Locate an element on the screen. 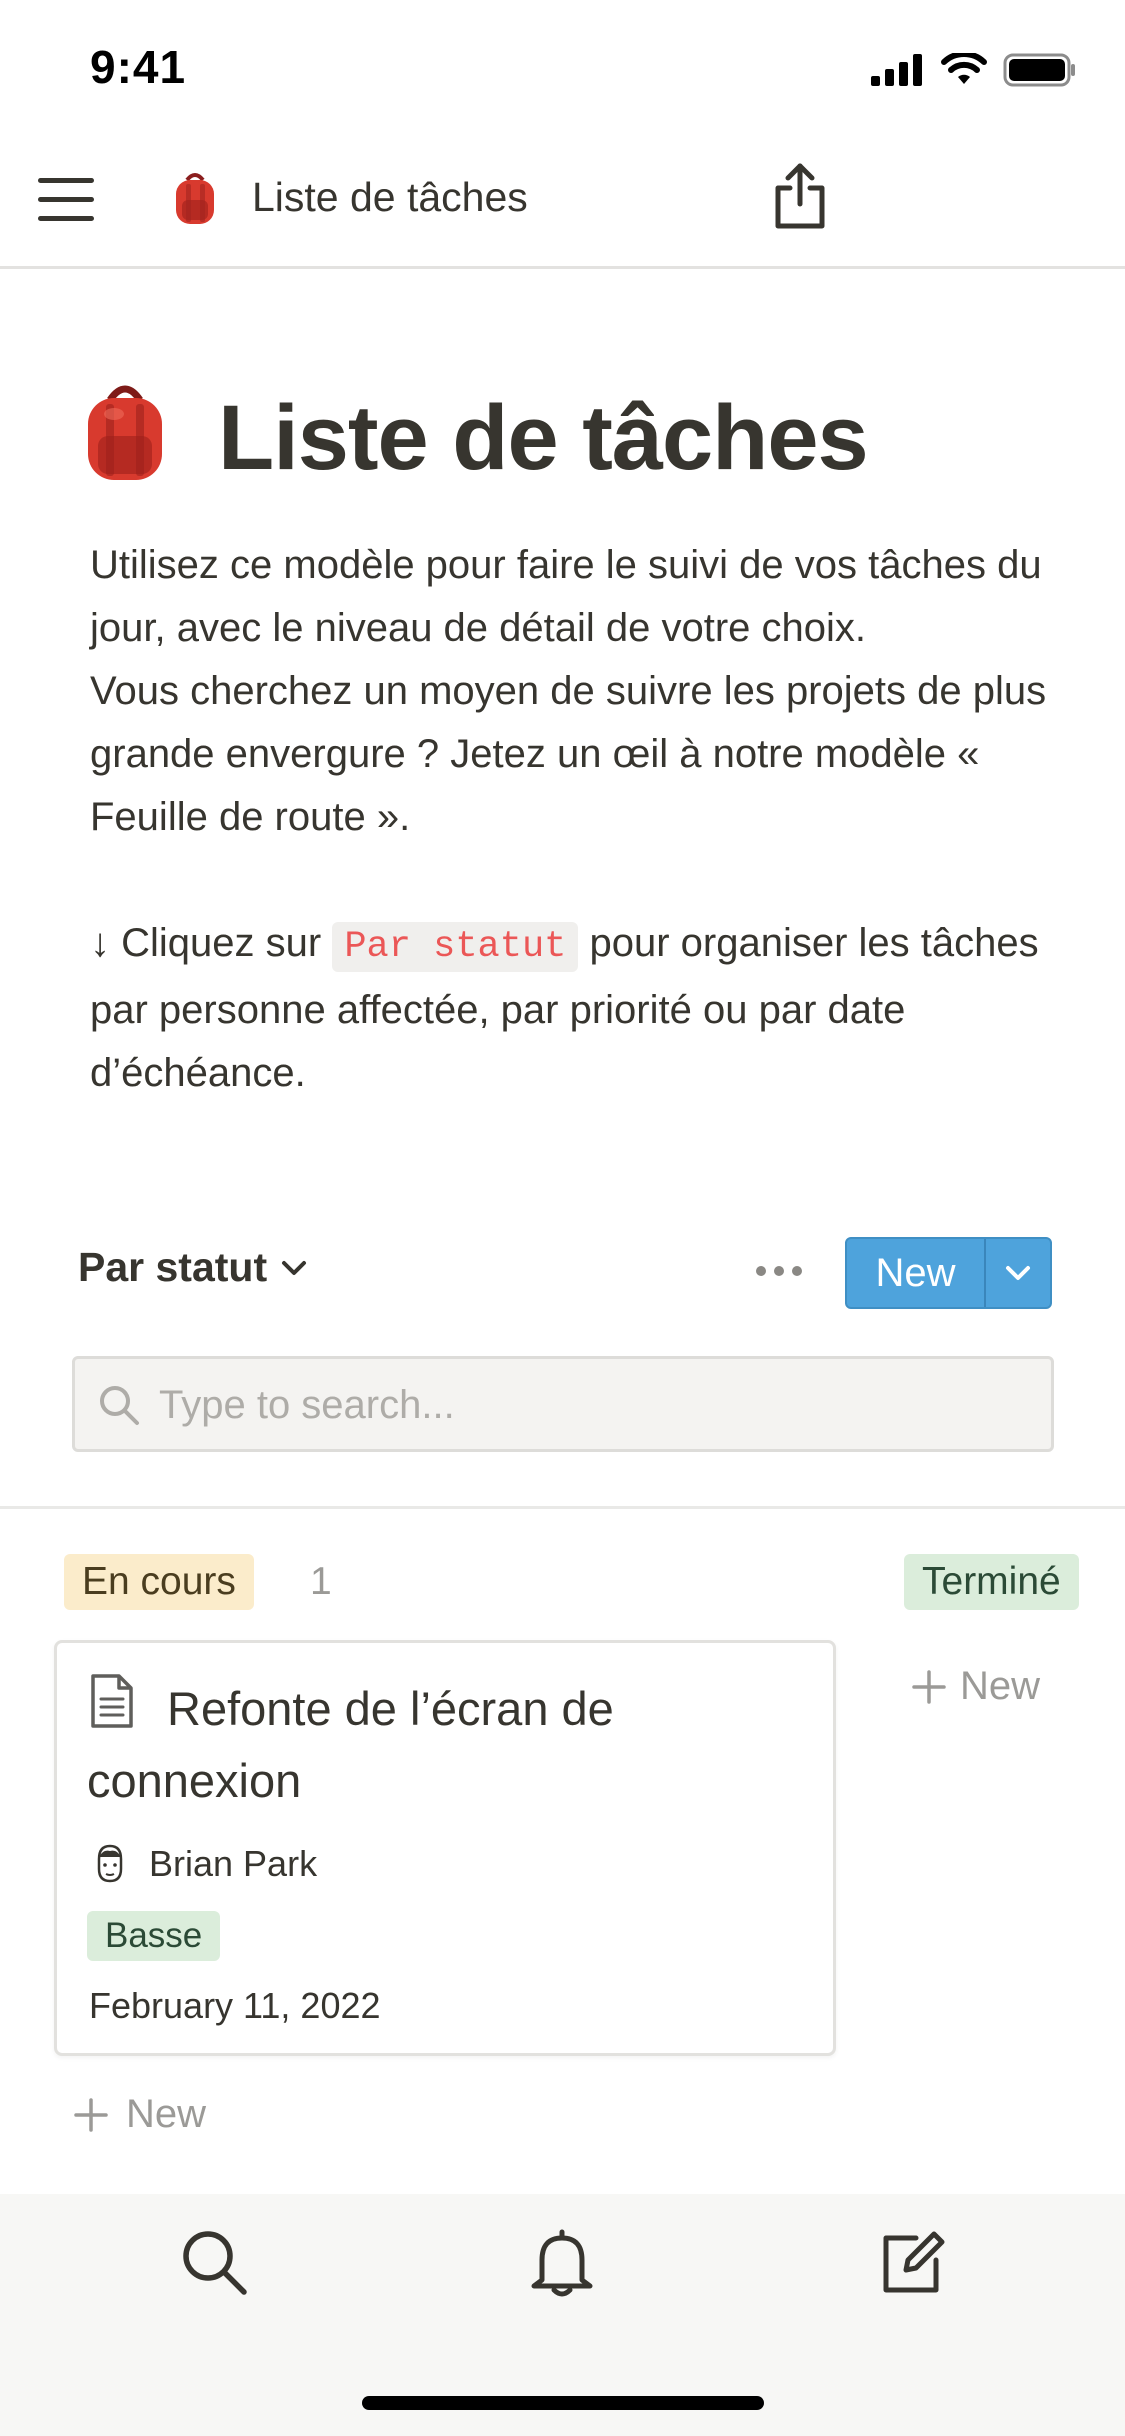 This screenshot has width=1125, height=2436. add-card-button-in-progress: New is located at coordinates (140, 2114).